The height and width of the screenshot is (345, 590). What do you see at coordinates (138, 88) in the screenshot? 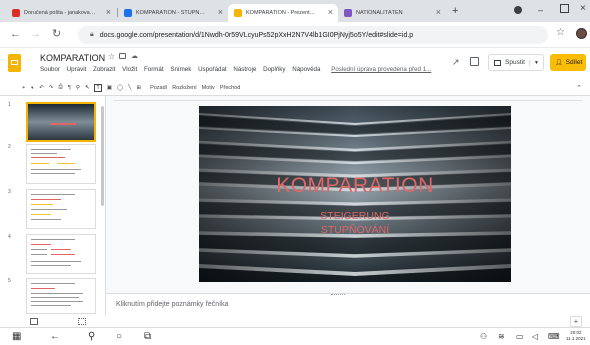
I see `comment-add-icon: ⊞` at bounding box center [138, 88].